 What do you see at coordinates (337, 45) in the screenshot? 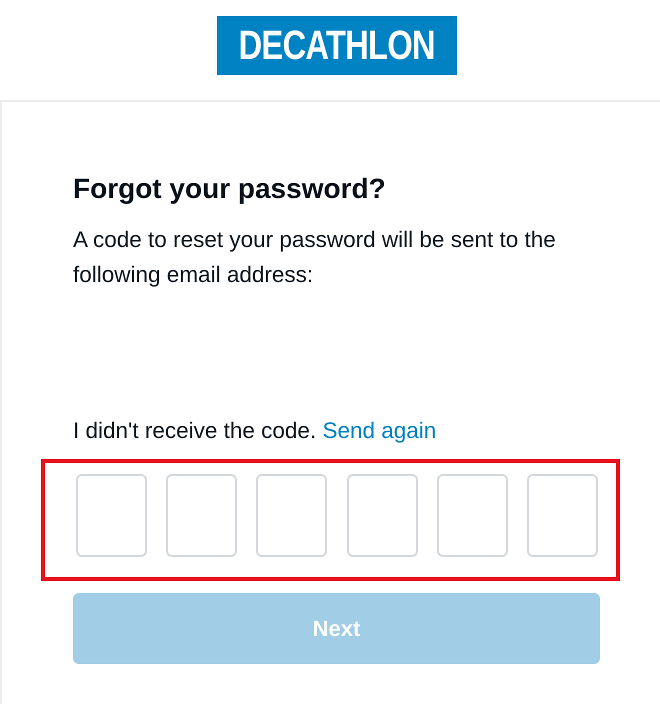
I see `brand-logo: DECATHLON` at bounding box center [337, 45].